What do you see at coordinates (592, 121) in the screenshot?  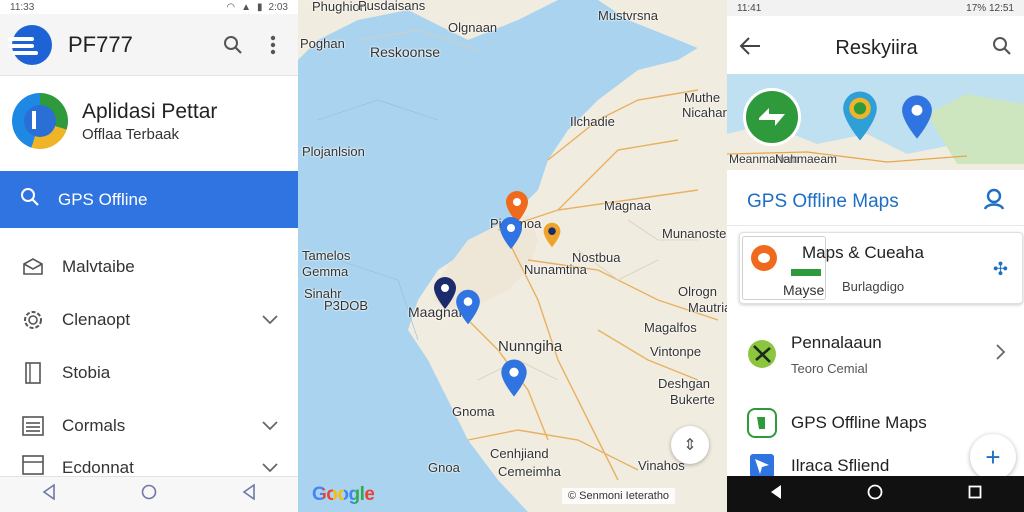 I see `map-label: Ilchadie` at bounding box center [592, 121].